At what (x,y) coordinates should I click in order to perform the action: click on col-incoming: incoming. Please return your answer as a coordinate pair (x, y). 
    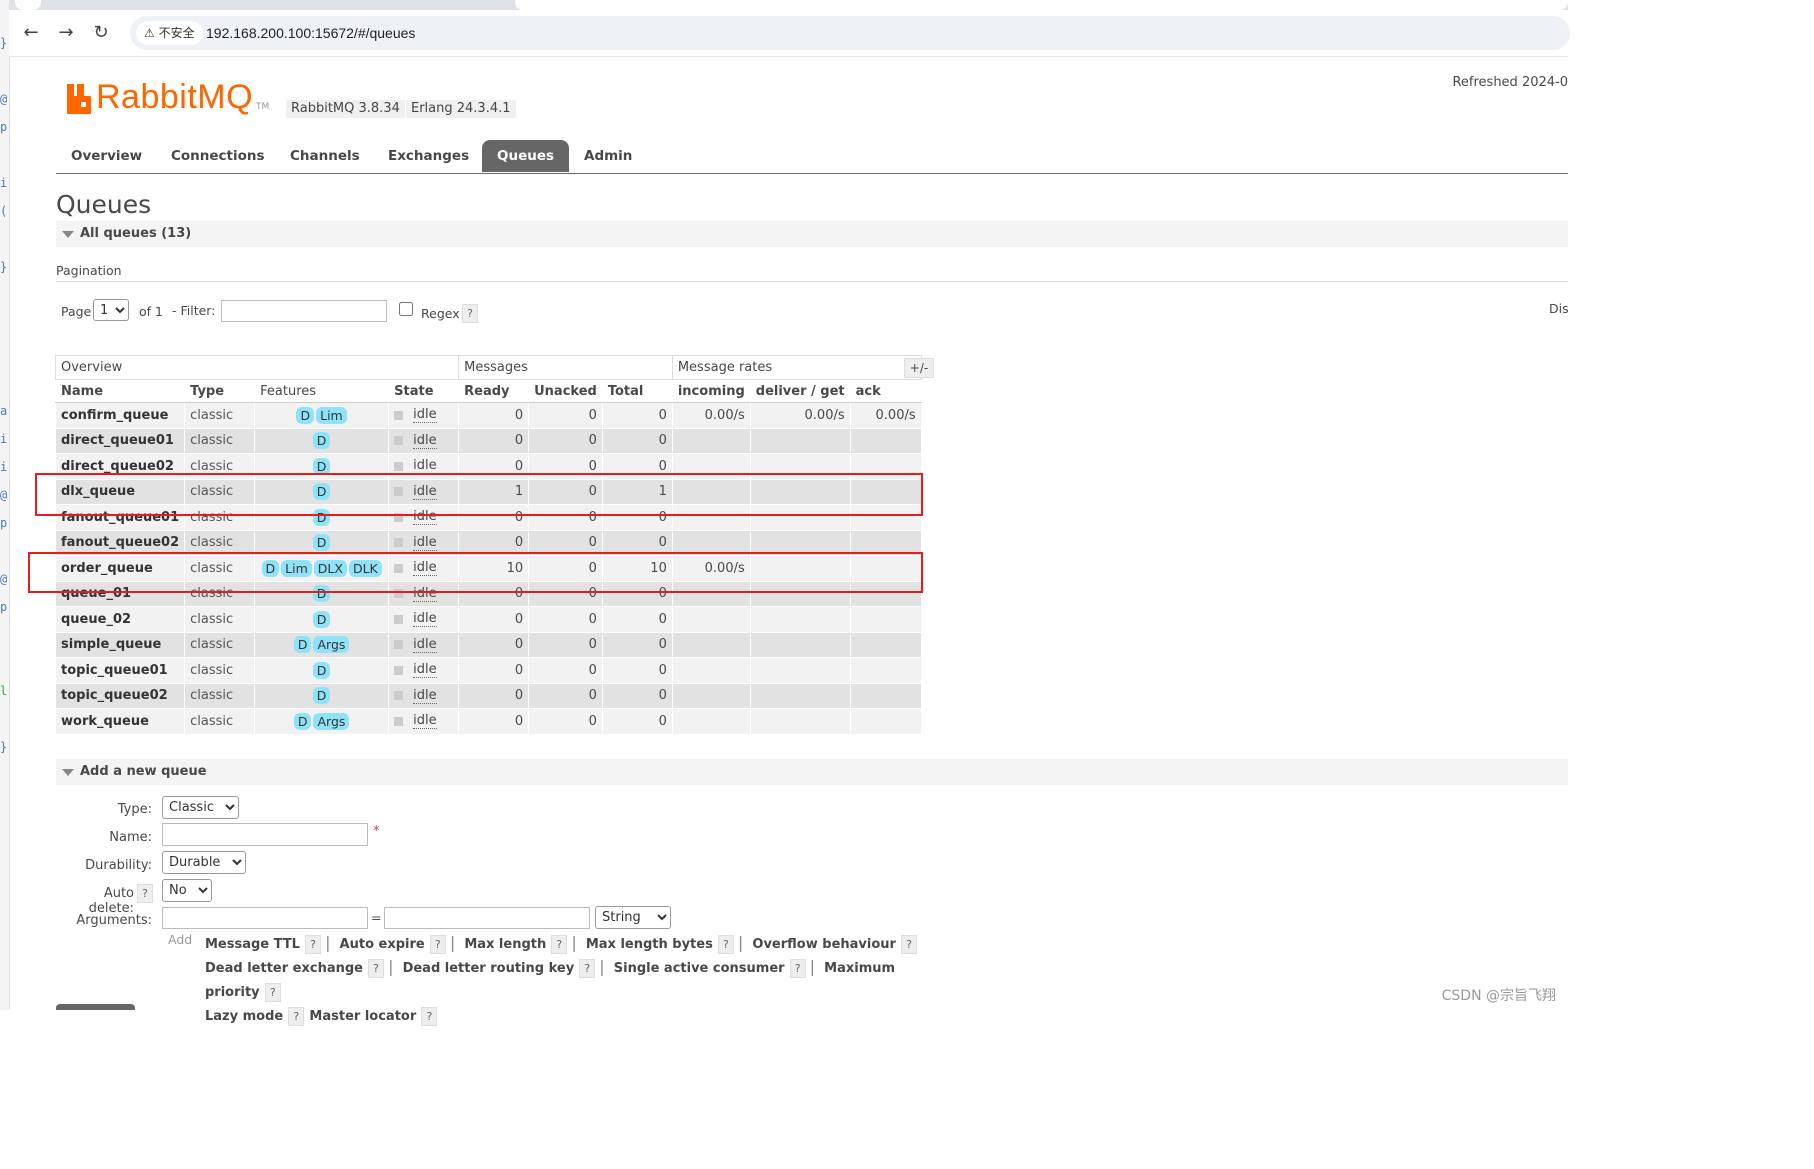
    Looking at the image, I should click on (711, 391).